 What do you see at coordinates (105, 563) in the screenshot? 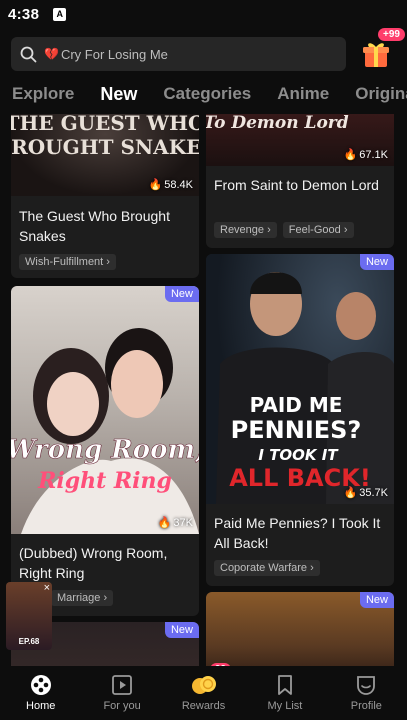
I see `drama-title: (Dubbed) Wrong Room, Right Ring` at bounding box center [105, 563].